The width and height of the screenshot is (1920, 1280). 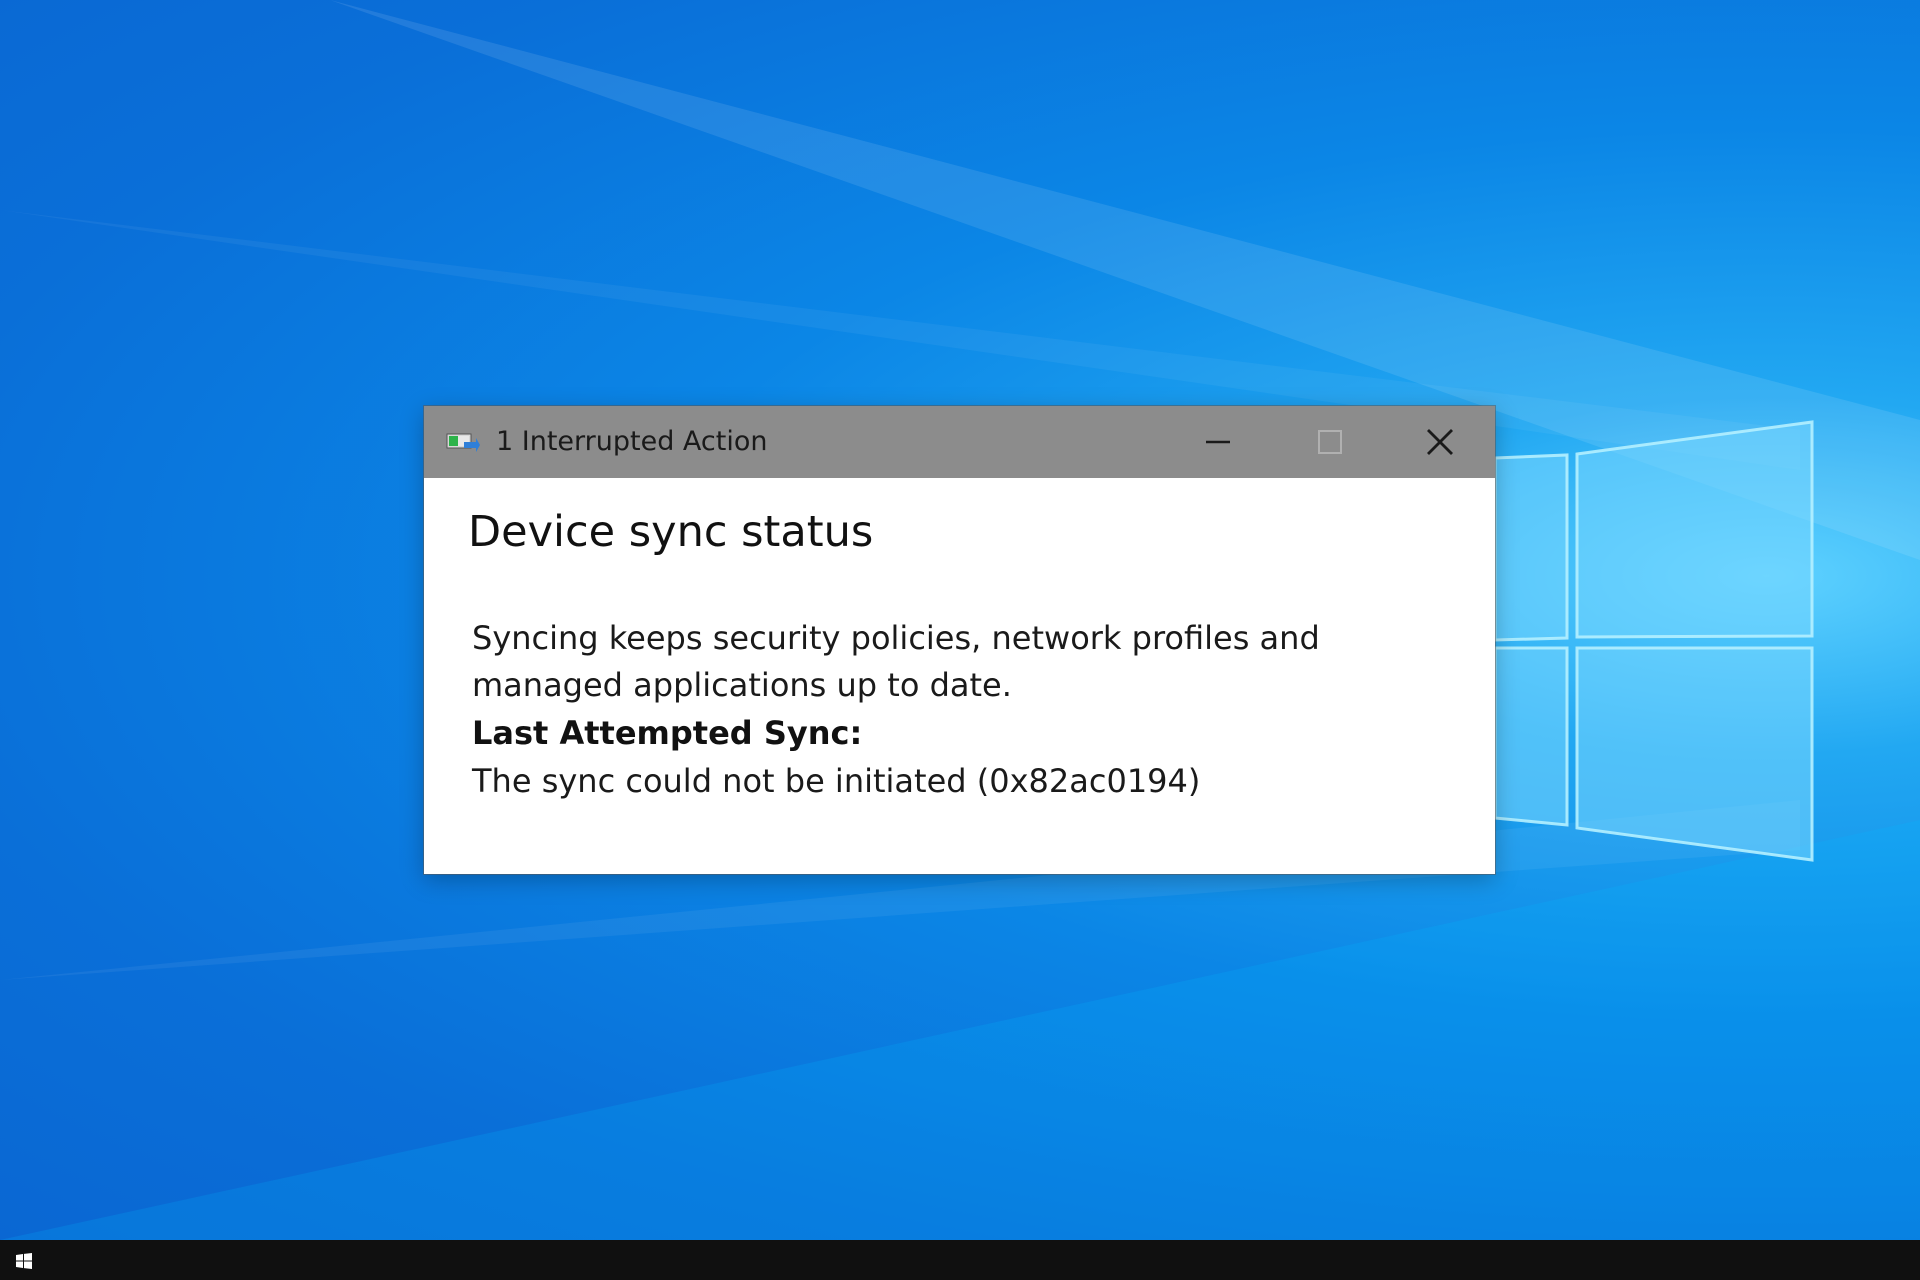 What do you see at coordinates (960, 1260) in the screenshot?
I see `taskbar` at bounding box center [960, 1260].